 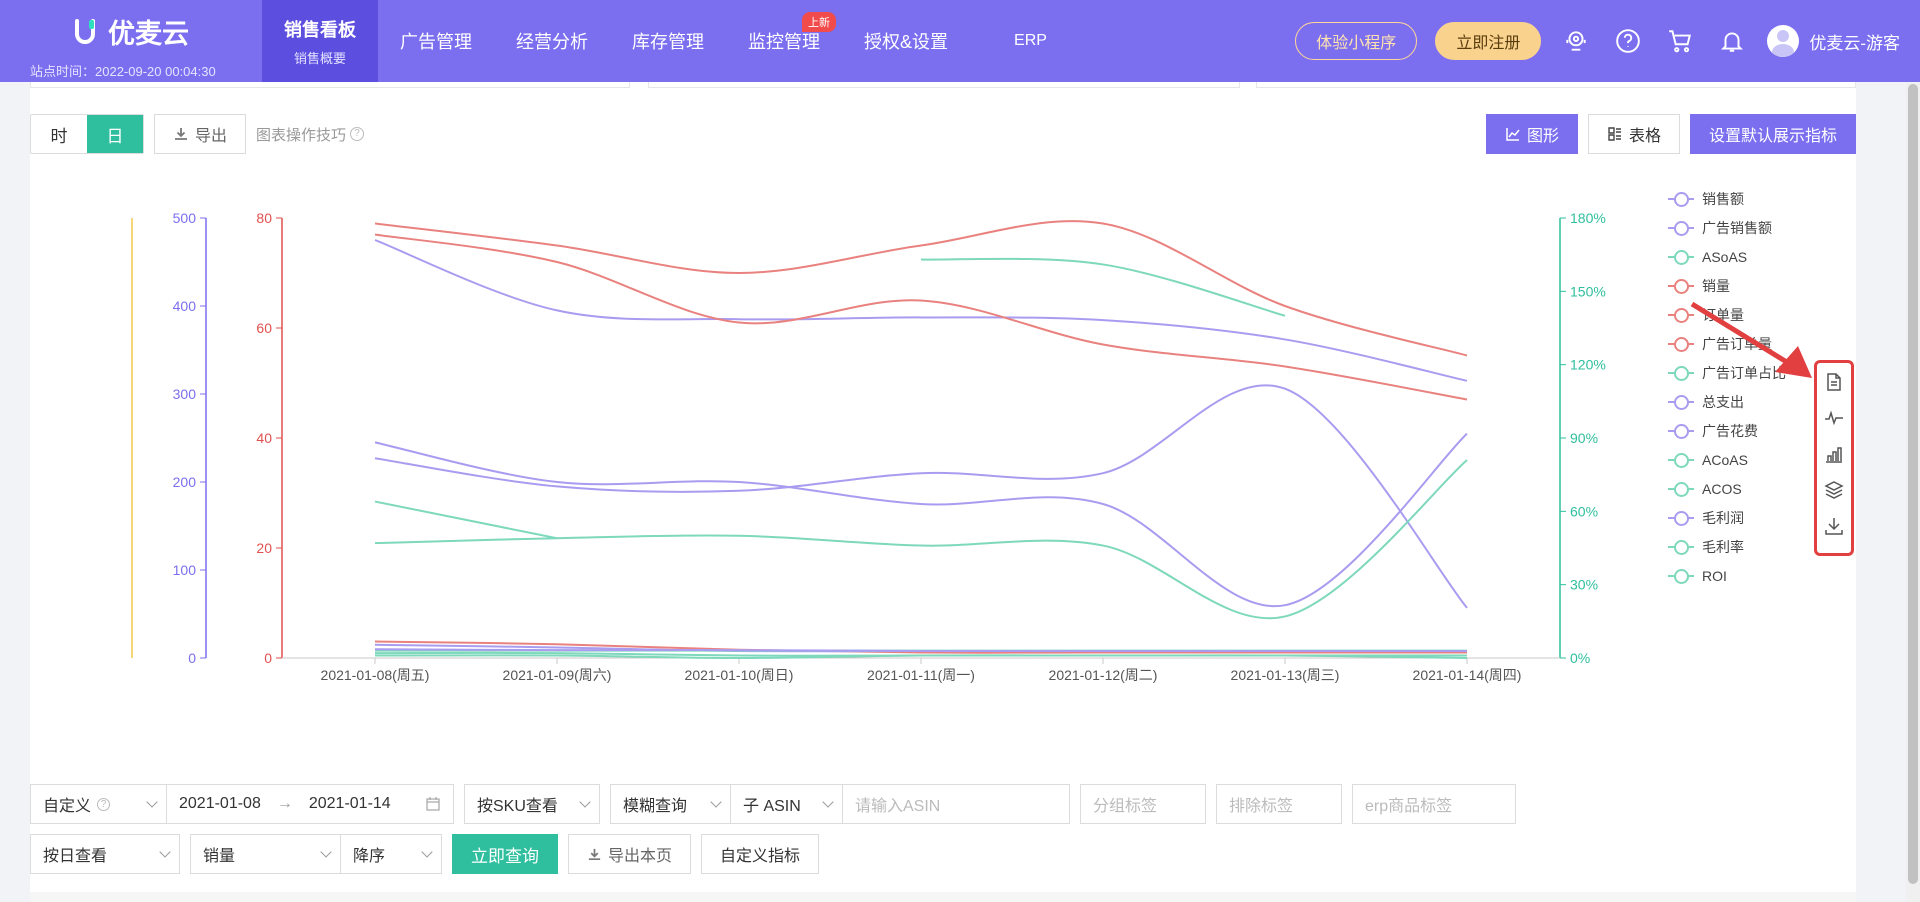 What do you see at coordinates (787, 804) in the screenshot?
I see `asin-type-select: 子 ASIN` at bounding box center [787, 804].